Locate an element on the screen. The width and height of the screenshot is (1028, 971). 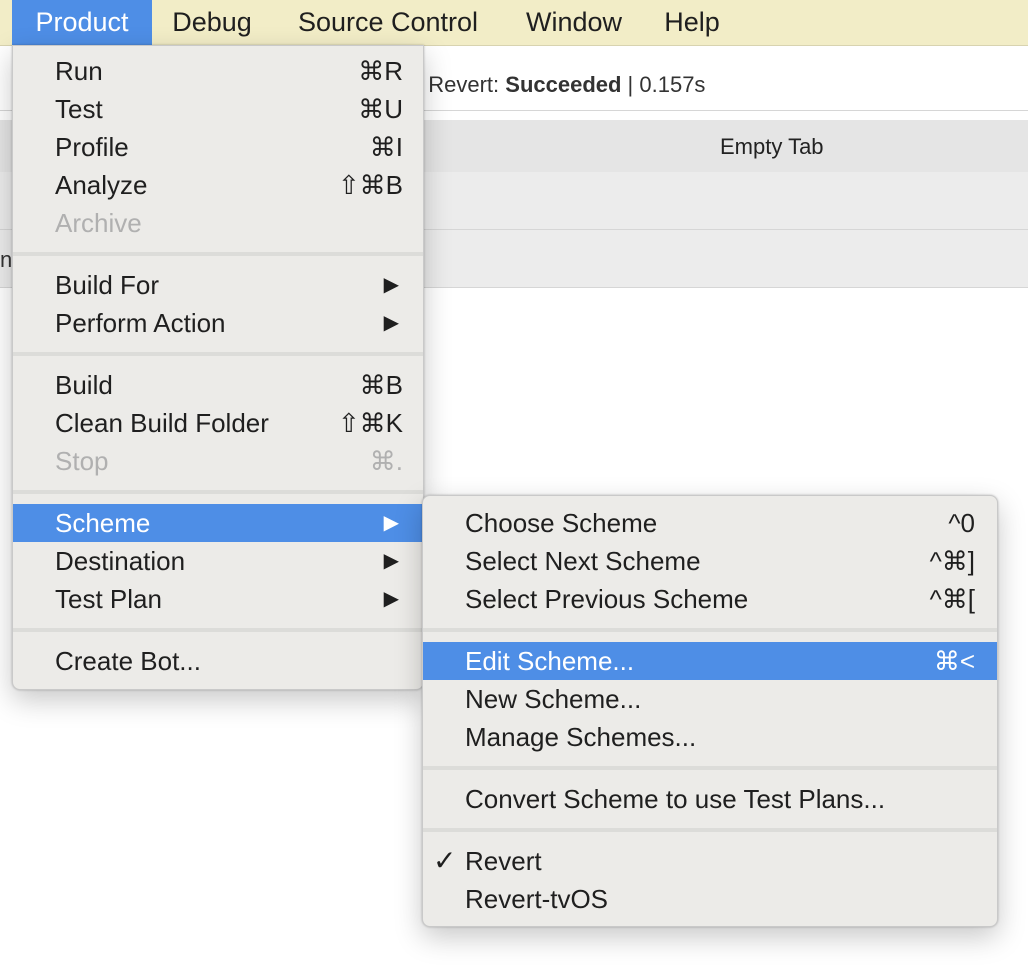
menu-item-shortcut: ^0 is located at coordinates (961, 523).